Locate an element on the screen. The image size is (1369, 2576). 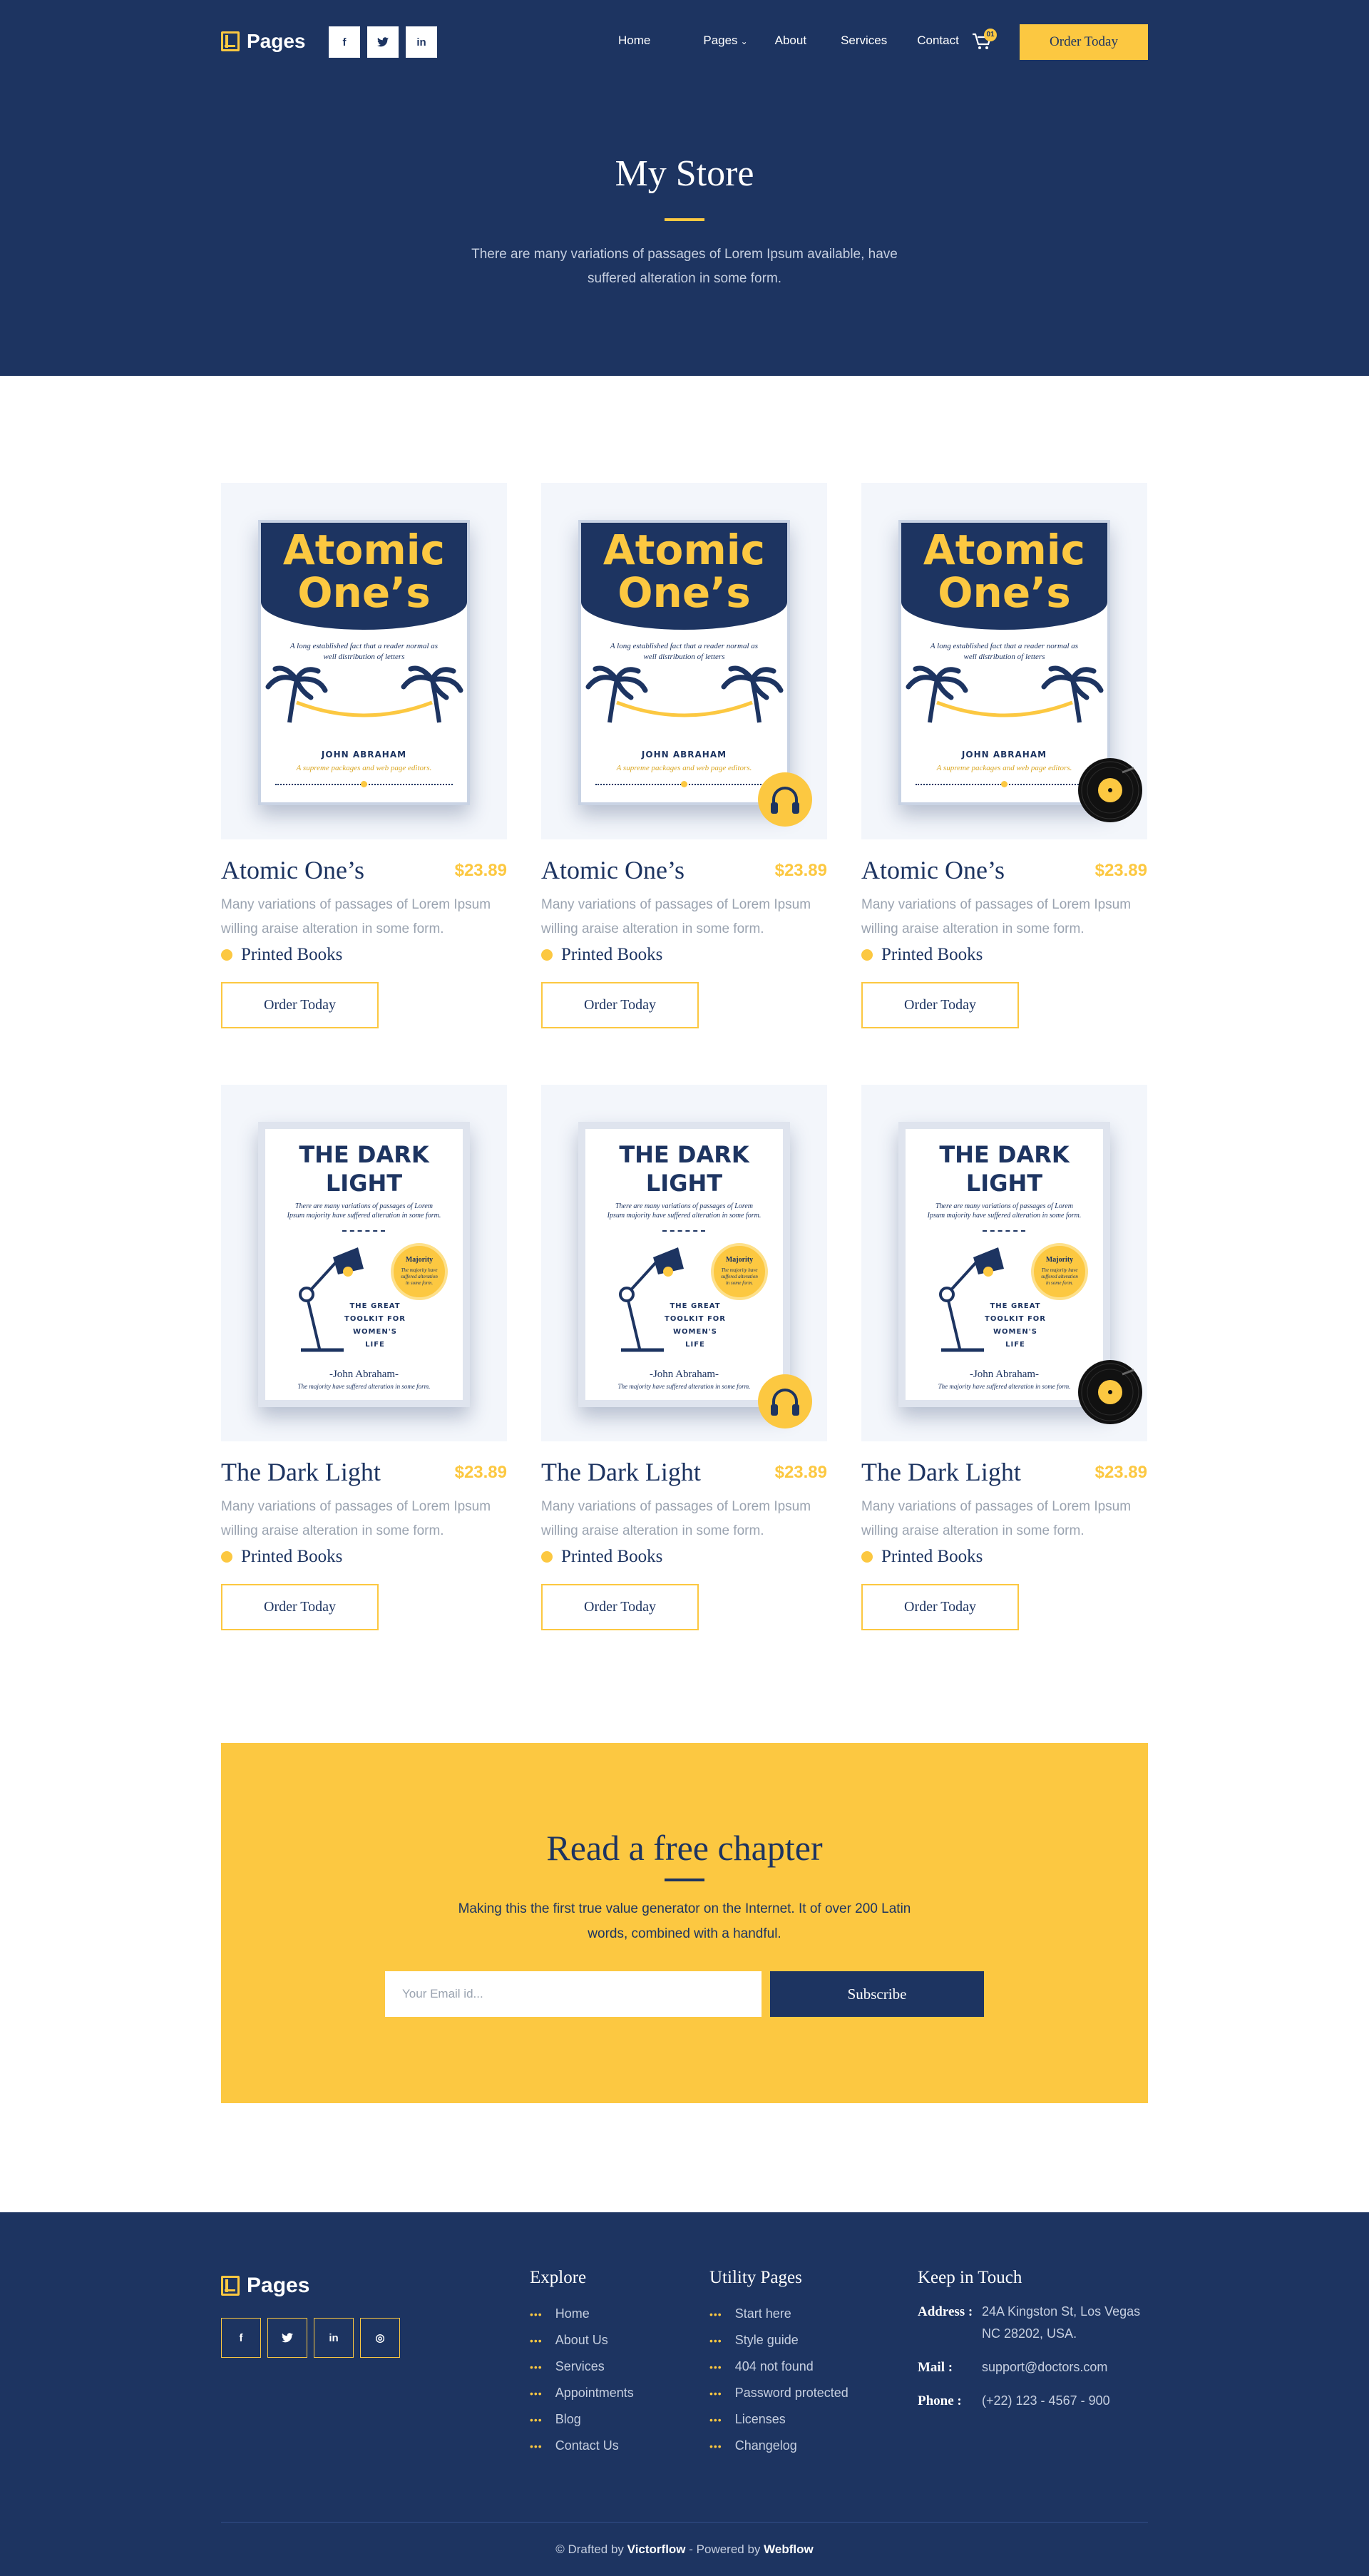
cover-title-line2: LIGHT is located at coordinates (1004, 1183).